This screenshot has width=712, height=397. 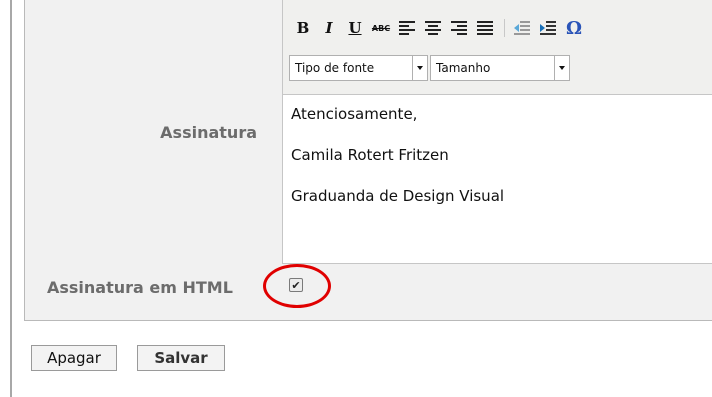 What do you see at coordinates (297, 286) in the screenshot?
I see `highlight-circle` at bounding box center [297, 286].